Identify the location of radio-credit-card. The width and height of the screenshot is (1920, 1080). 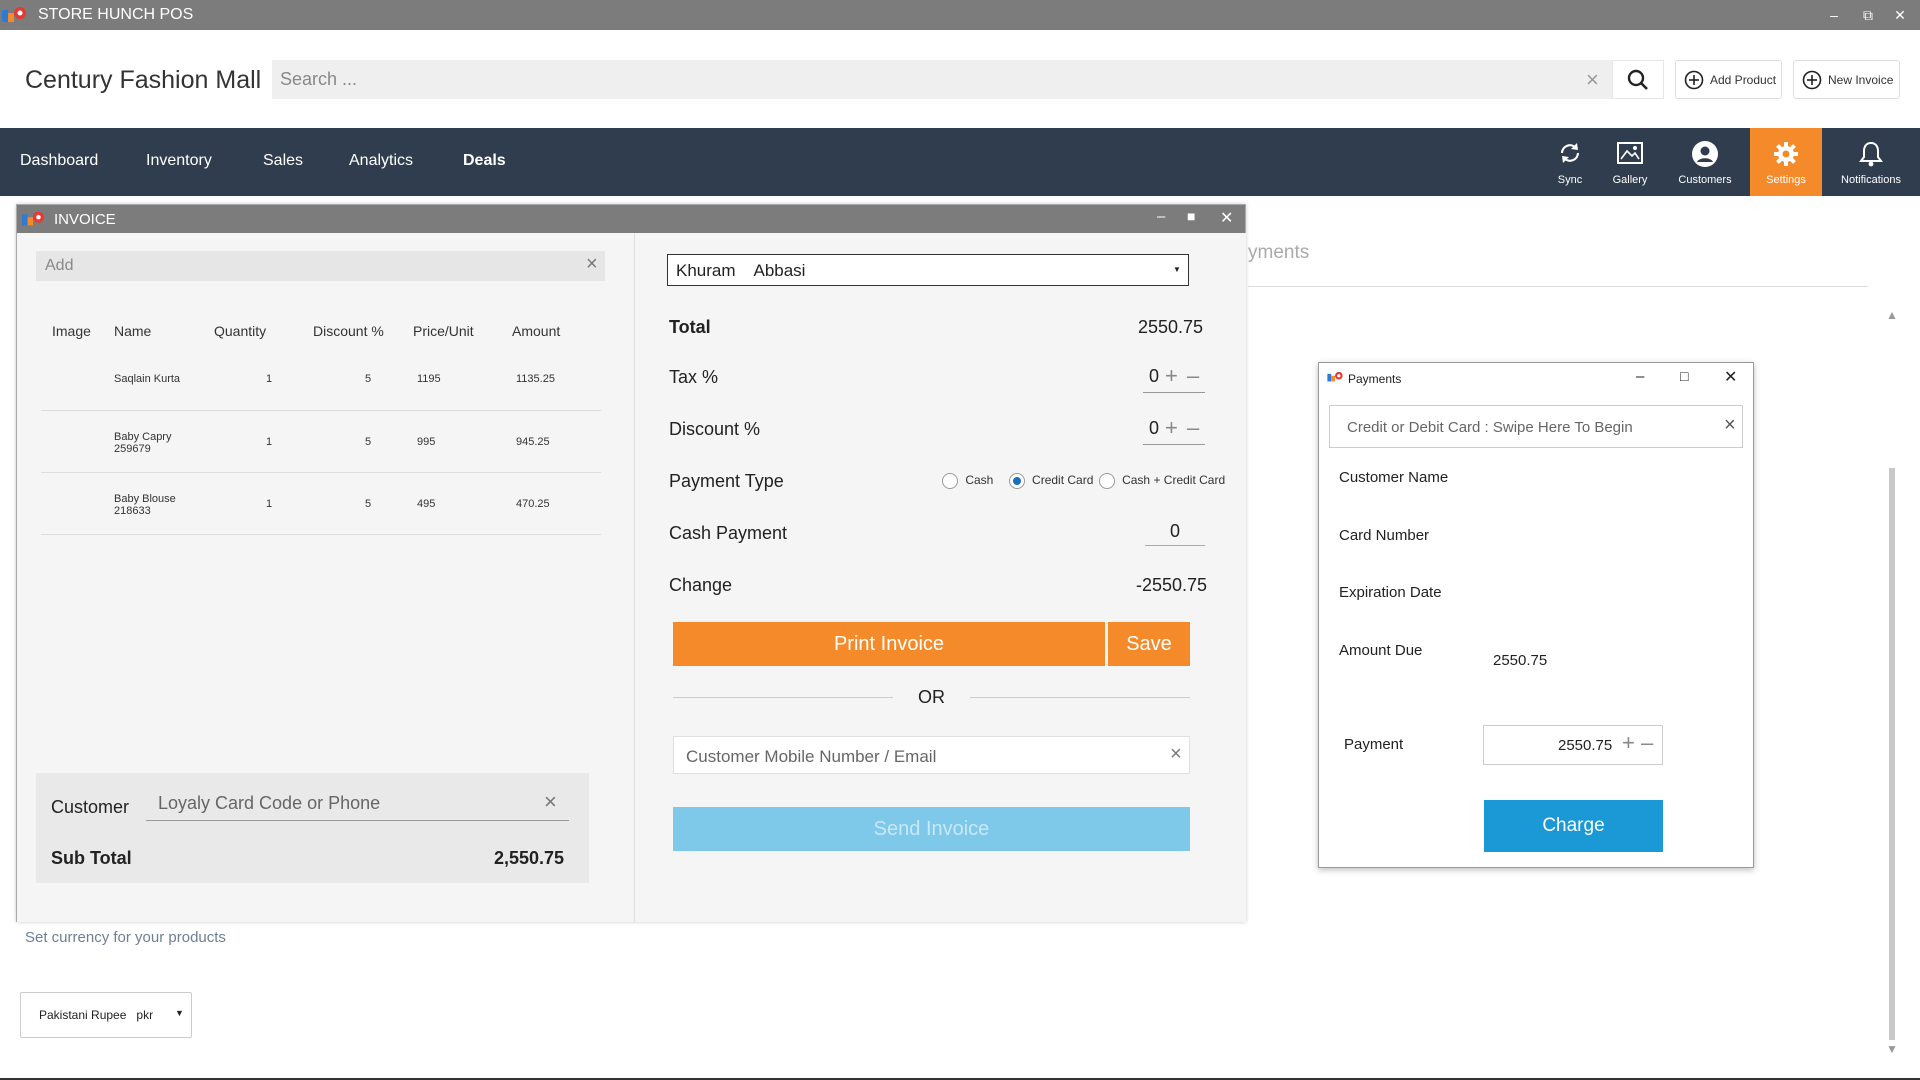
(1016, 481).